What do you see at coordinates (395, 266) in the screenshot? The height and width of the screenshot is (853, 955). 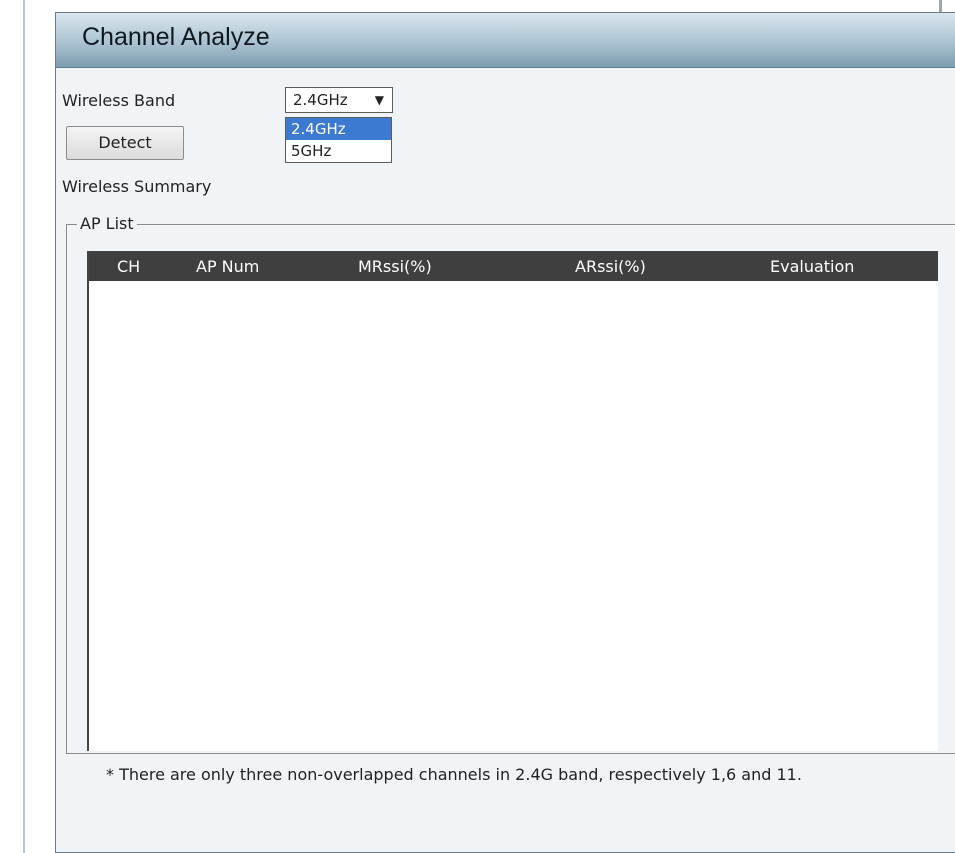 I see `column-header-mrssi: MRssi(%)` at bounding box center [395, 266].